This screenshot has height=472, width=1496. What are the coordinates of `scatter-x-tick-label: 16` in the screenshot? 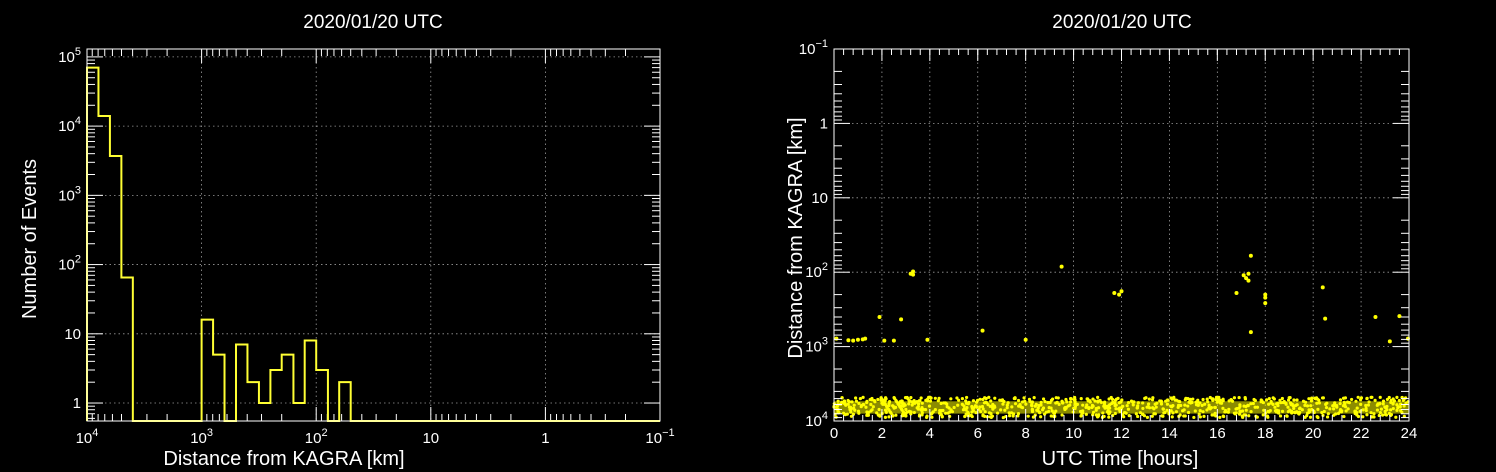 It's located at (1217, 433).